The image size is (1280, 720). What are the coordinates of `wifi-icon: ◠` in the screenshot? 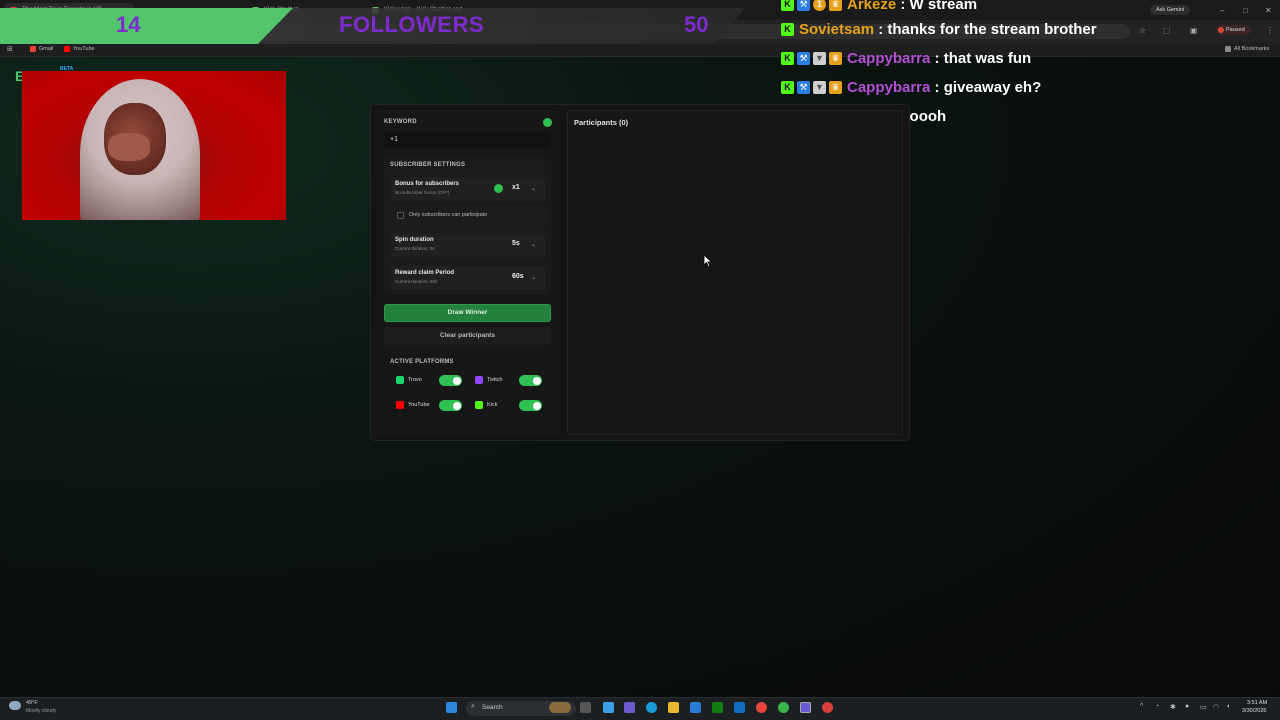 It's located at (1216, 707).